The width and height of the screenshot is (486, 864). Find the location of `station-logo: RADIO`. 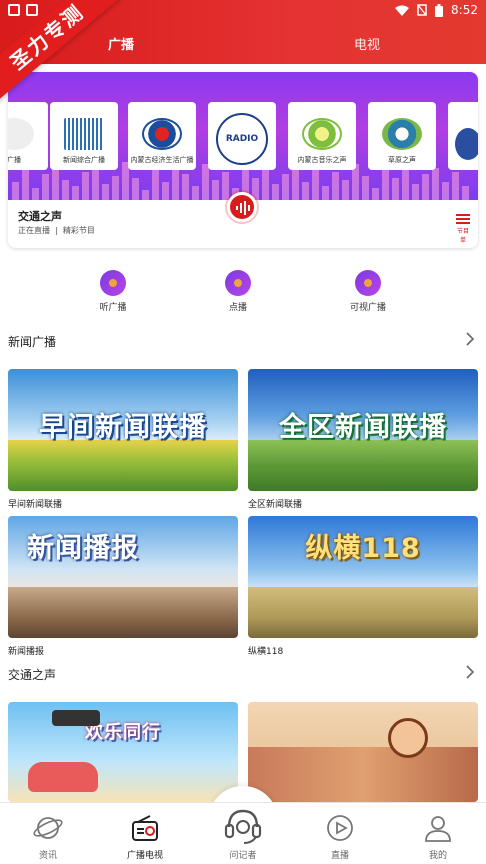

station-logo: RADIO is located at coordinates (242, 136).